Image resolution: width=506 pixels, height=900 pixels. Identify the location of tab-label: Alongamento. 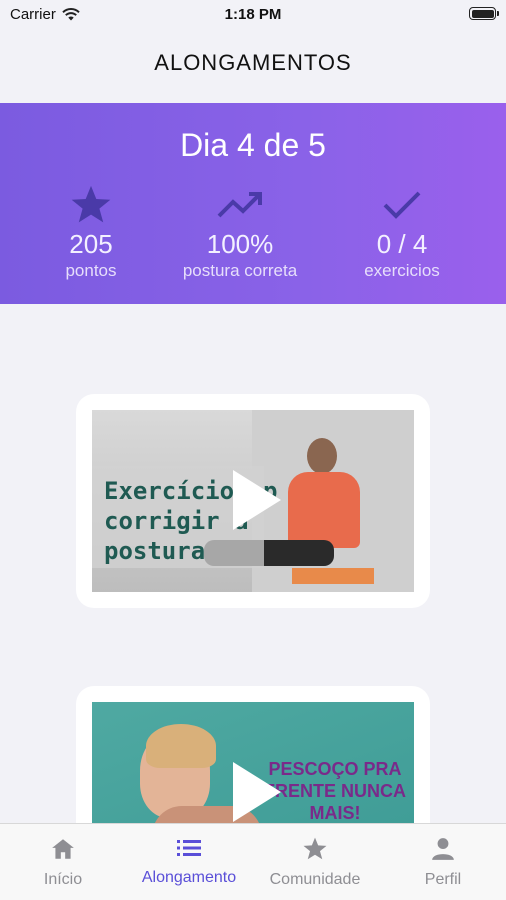
(189, 877).